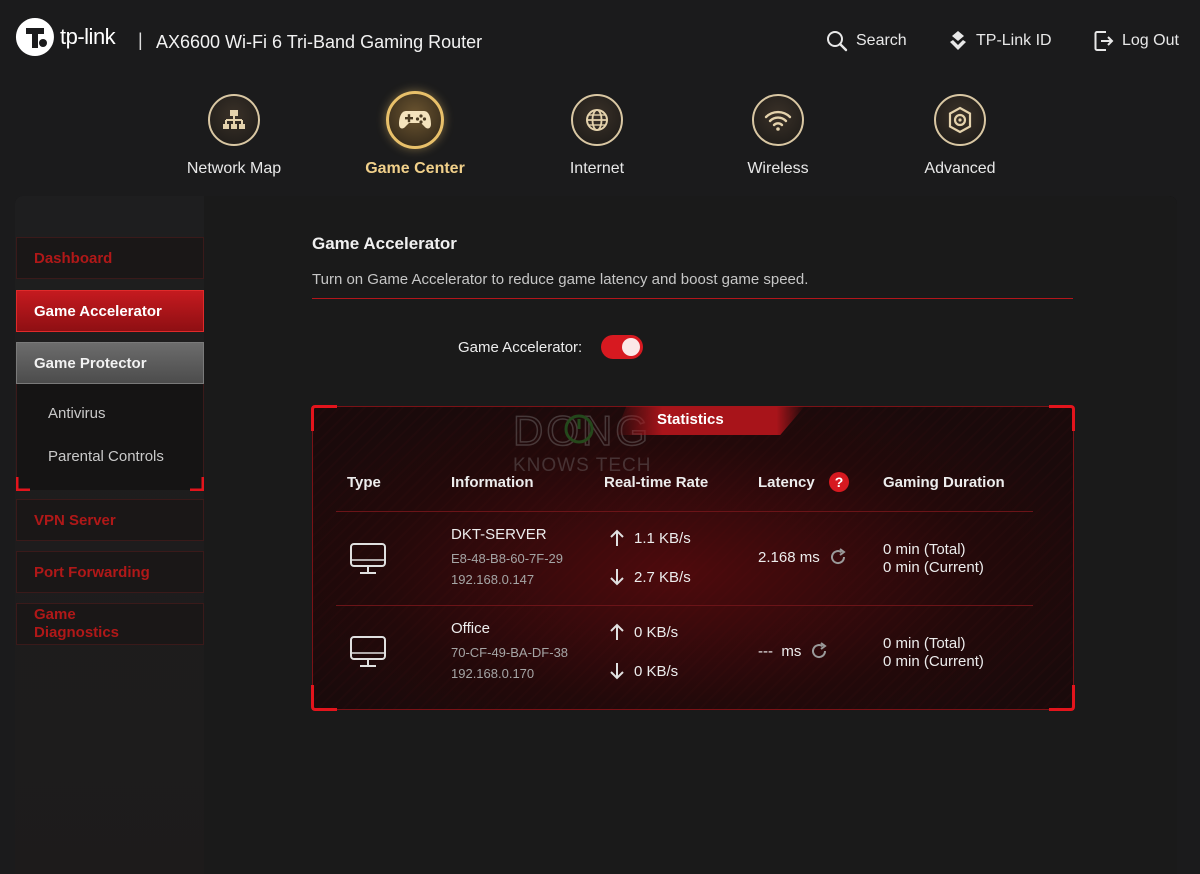 This screenshot has height=874, width=1200. I want to click on col-information: Information, so click(492, 482).